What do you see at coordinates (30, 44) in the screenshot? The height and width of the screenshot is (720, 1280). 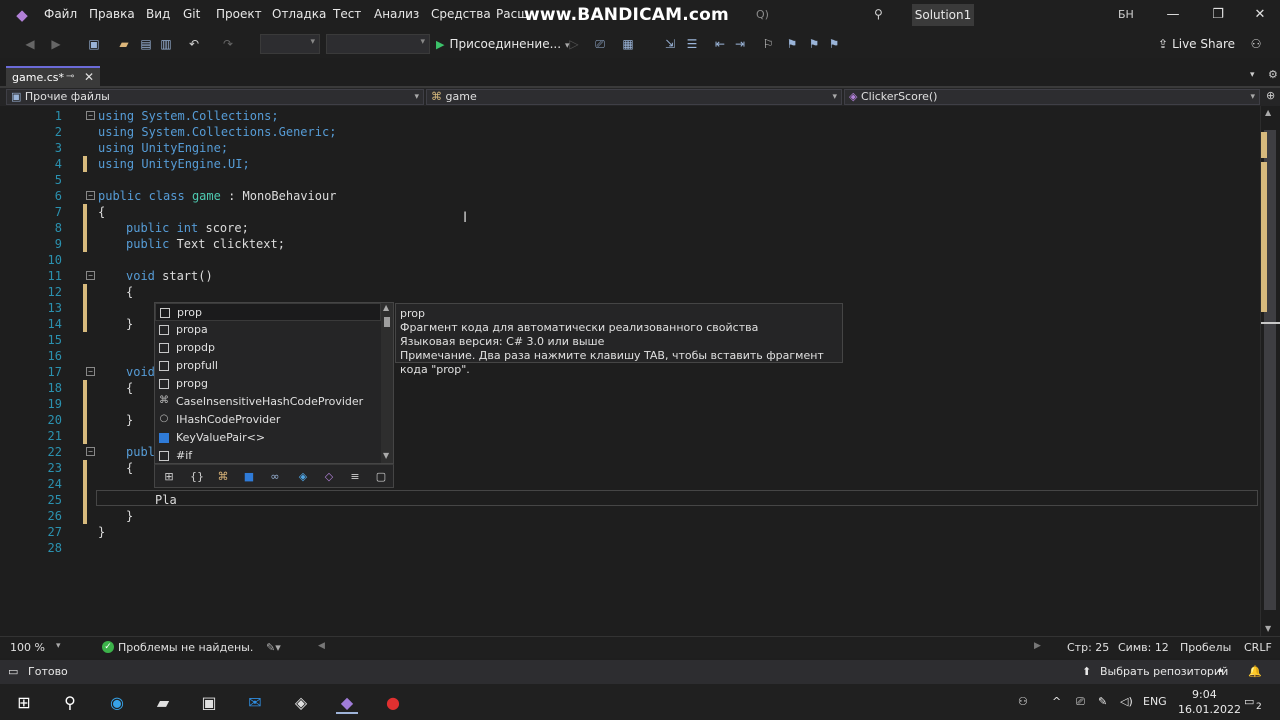 I see `back-icon: ◀` at bounding box center [30, 44].